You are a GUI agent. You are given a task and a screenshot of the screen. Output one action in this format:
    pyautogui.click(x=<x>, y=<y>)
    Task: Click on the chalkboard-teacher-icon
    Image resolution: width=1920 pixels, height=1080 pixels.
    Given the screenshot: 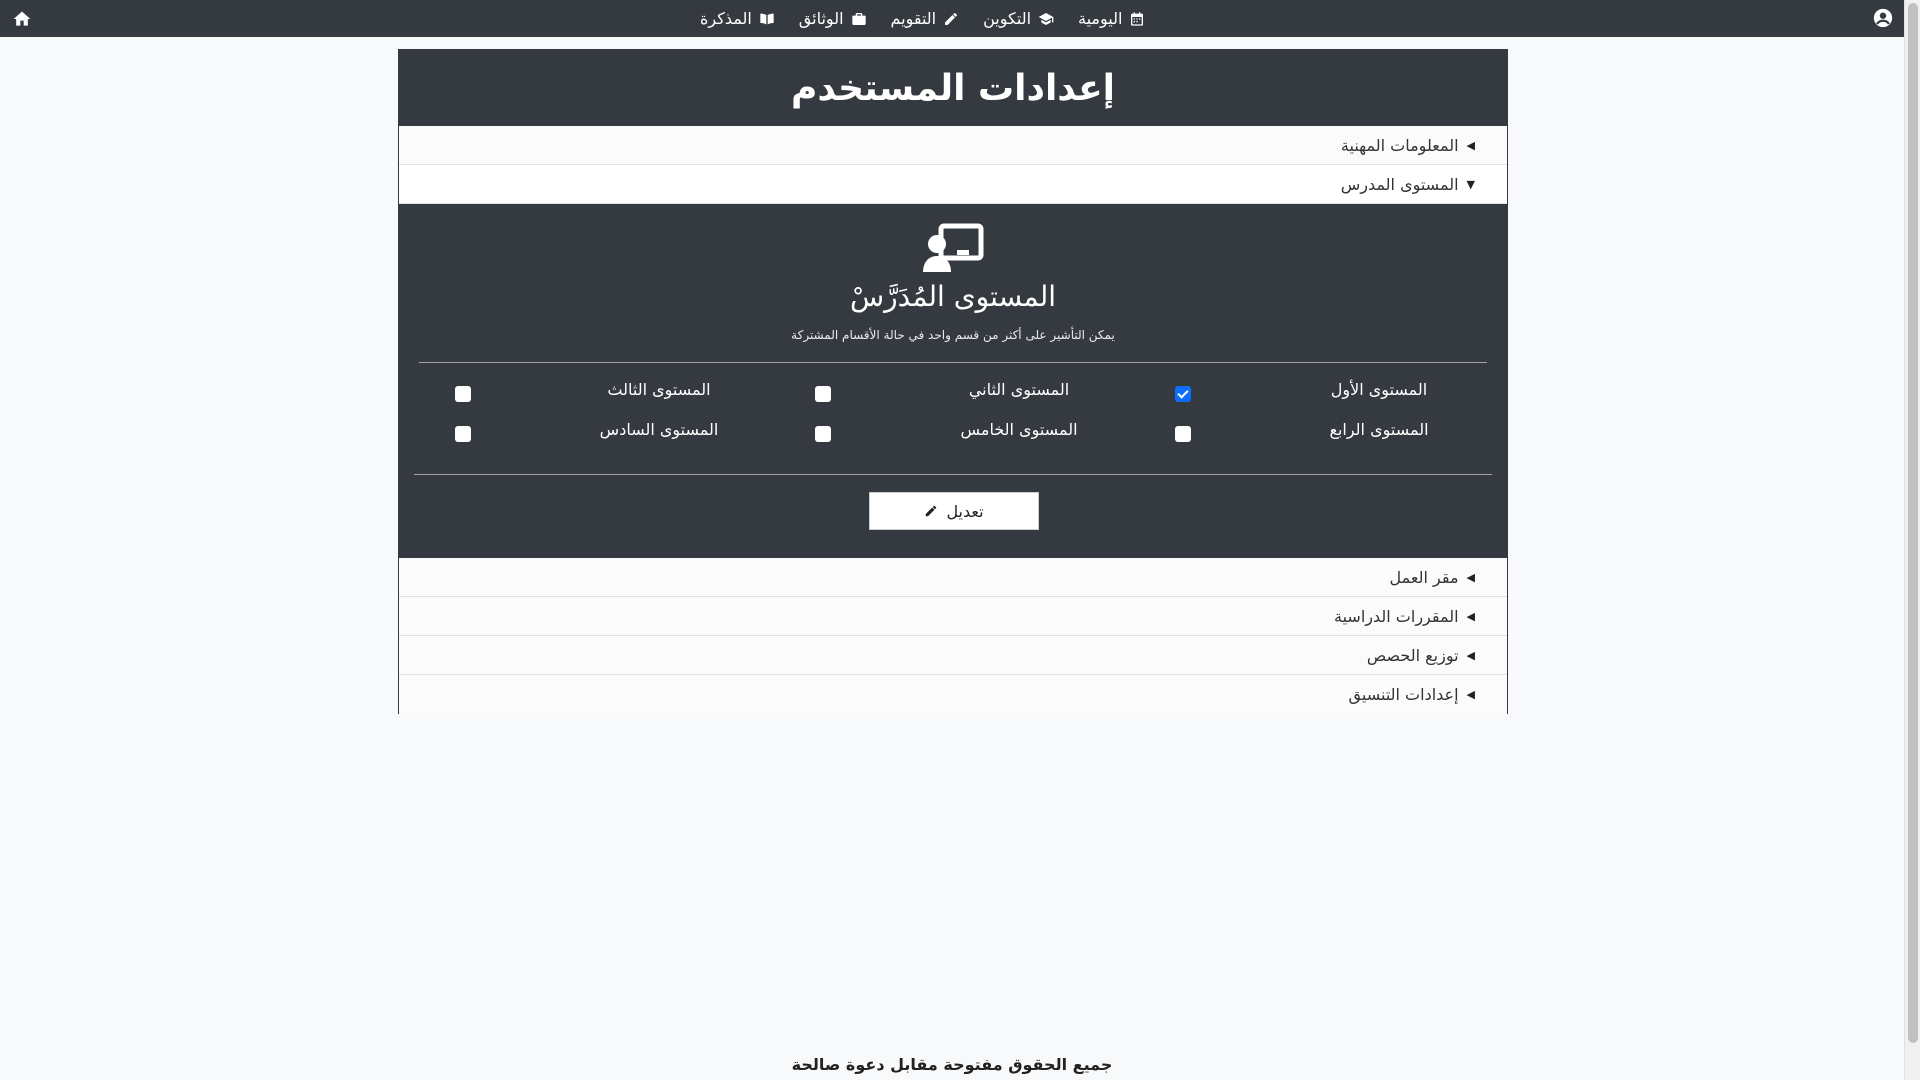 What is the action you would take?
    pyautogui.click(x=953, y=248)
    